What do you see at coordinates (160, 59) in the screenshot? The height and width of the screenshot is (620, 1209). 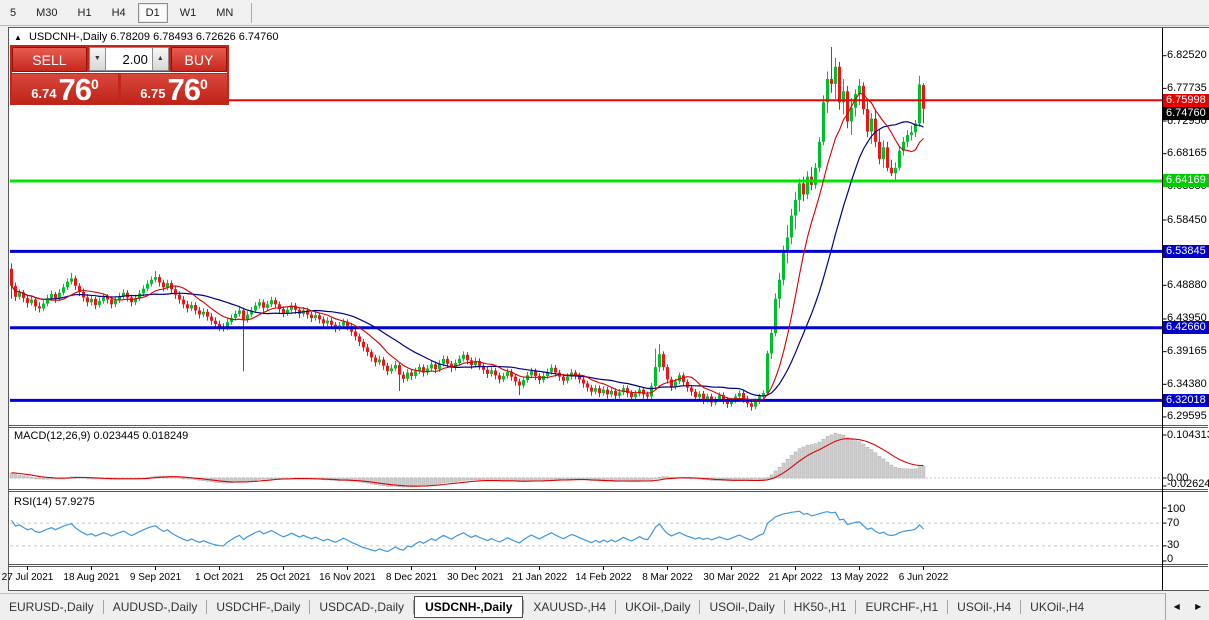 I see `volume-up-icon: ▲` at bounding box center [160, 59].